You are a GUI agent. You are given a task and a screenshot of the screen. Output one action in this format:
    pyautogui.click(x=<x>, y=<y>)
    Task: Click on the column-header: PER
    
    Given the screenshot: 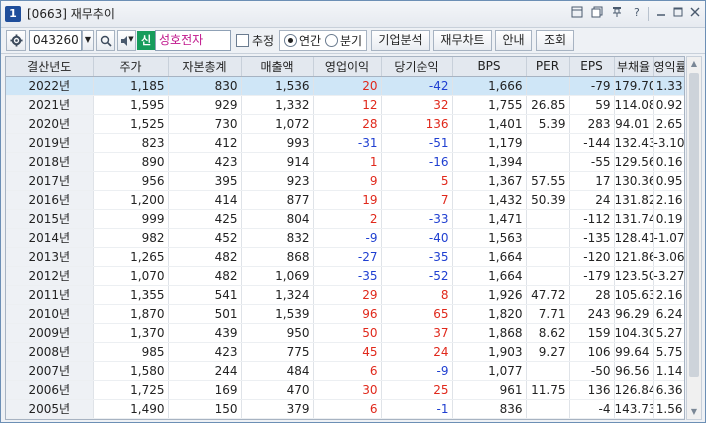 What is the action you would take?
    pyautogui.click(x=548, y=67)
    